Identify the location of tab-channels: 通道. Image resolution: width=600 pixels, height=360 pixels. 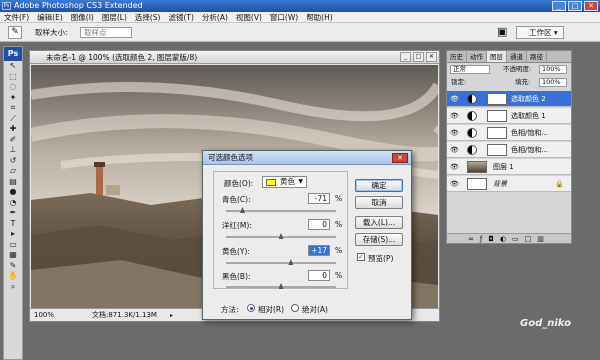
(517, 56).